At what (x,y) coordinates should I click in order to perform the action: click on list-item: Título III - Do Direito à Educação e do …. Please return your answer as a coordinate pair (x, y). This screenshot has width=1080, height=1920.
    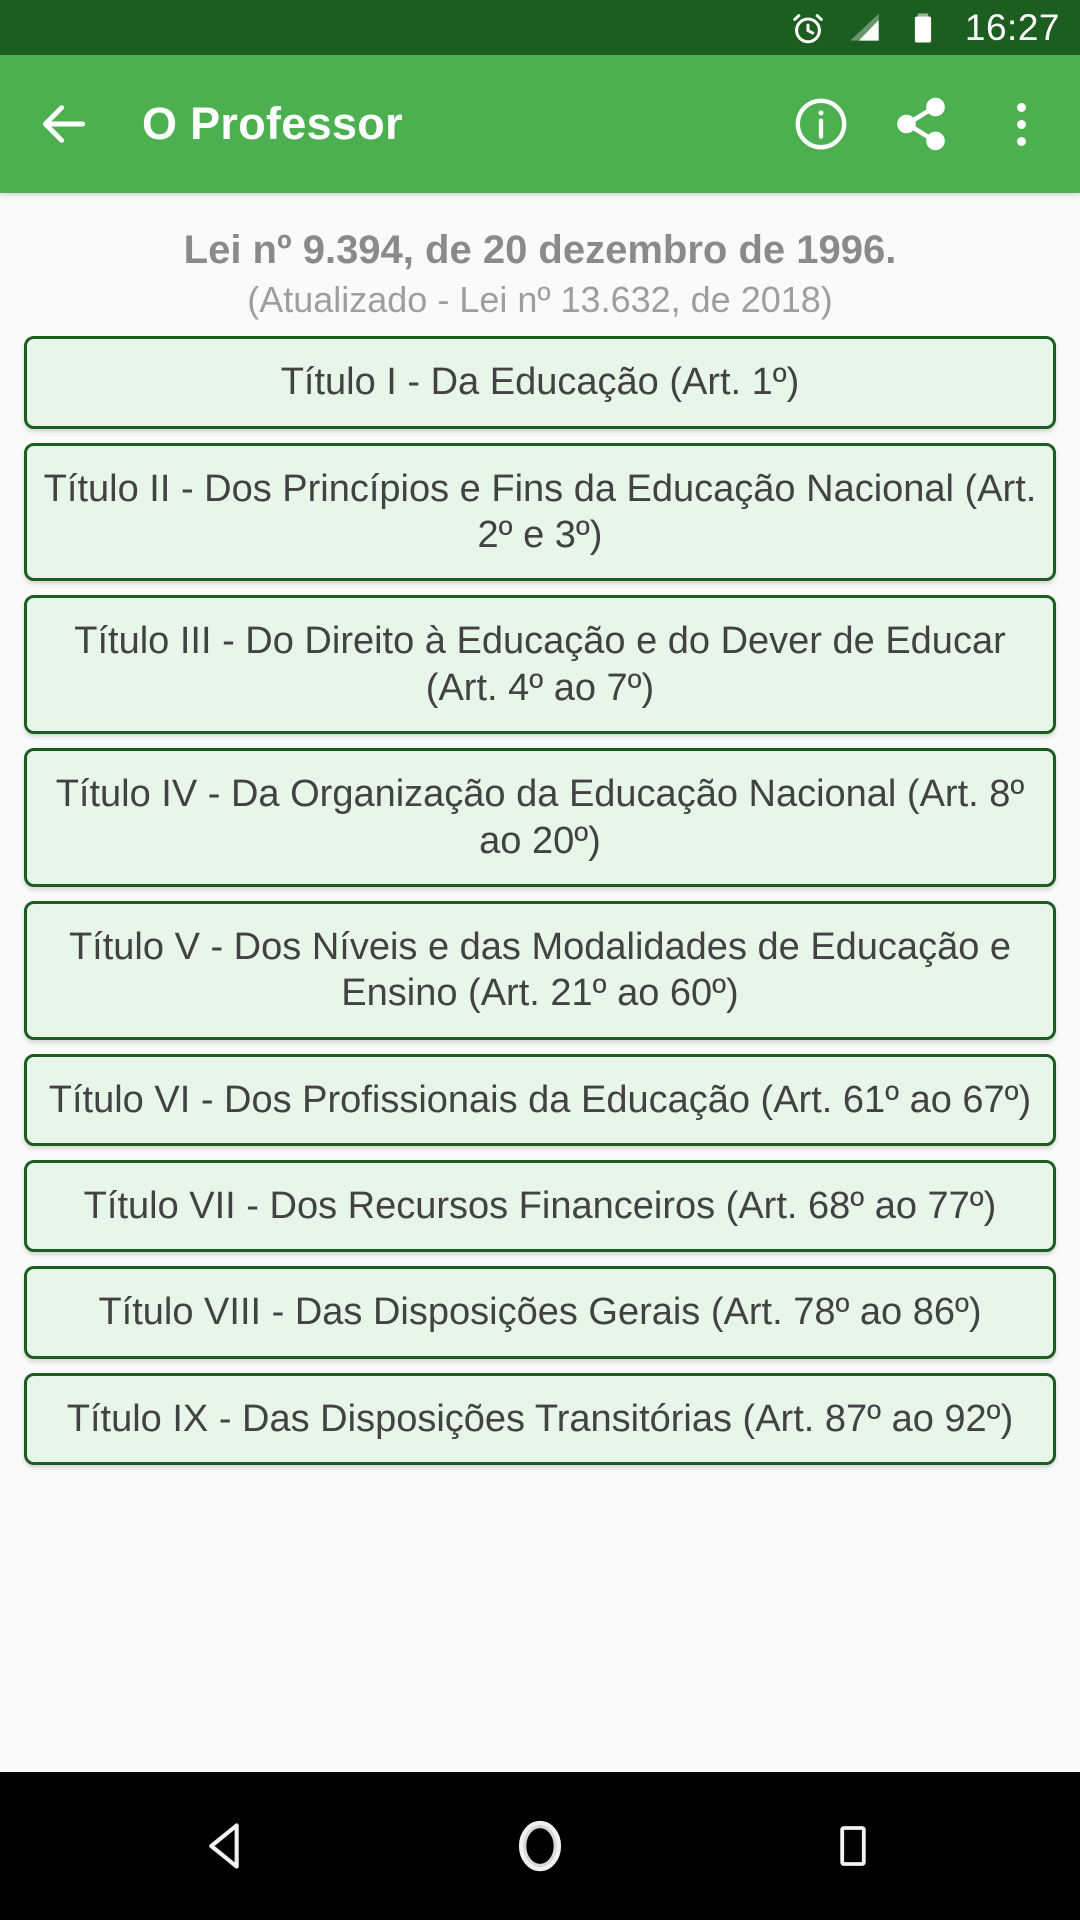
    Looking at the image, I should click on (540, 665).